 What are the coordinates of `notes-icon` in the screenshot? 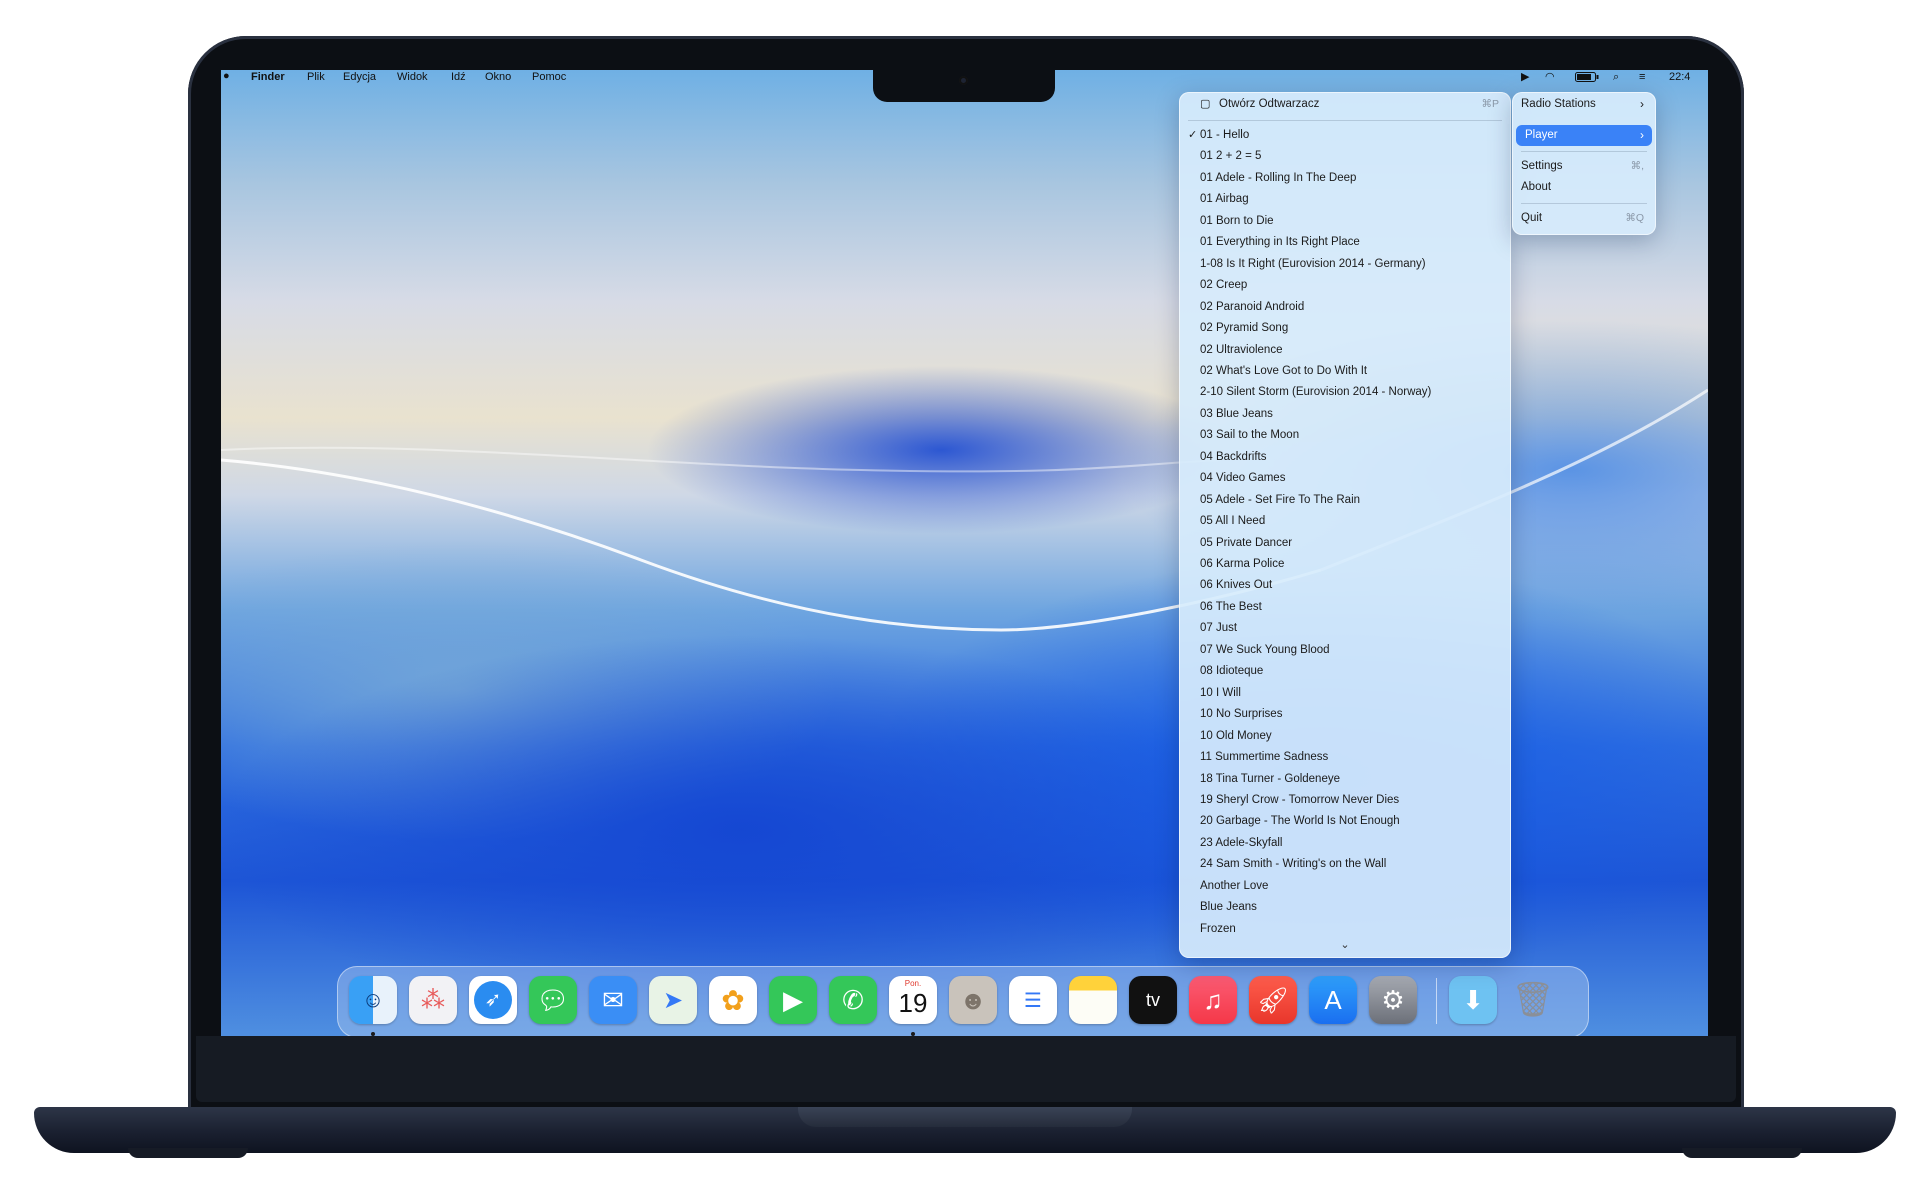 It's located at (1093, 1000).